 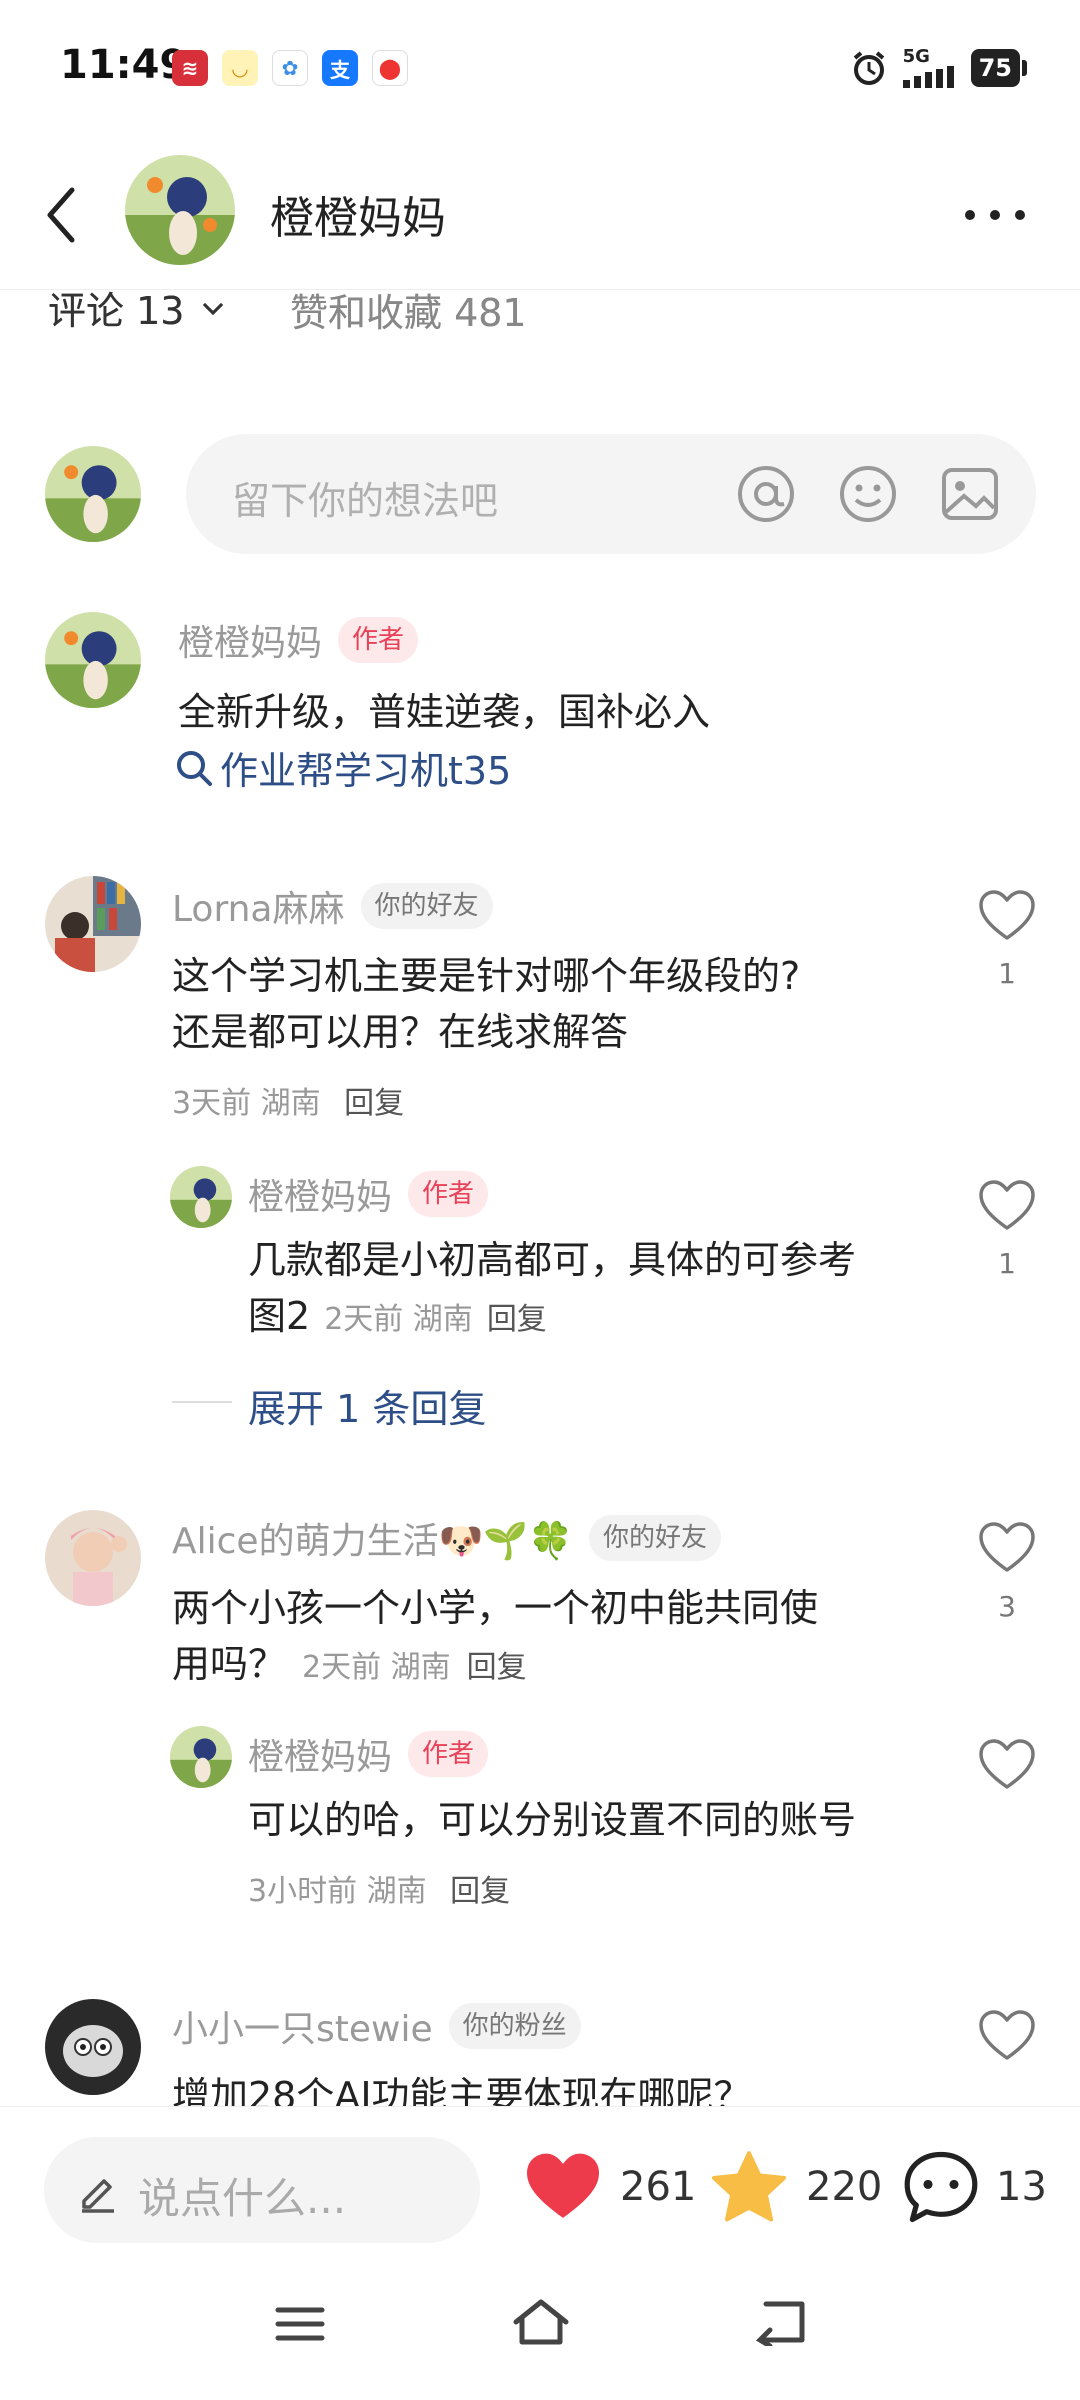 What do you see at coordinates (279, 1316) in the screenshot?
I see `reply-text-line: 图2` at bounding box center [279, 1316].